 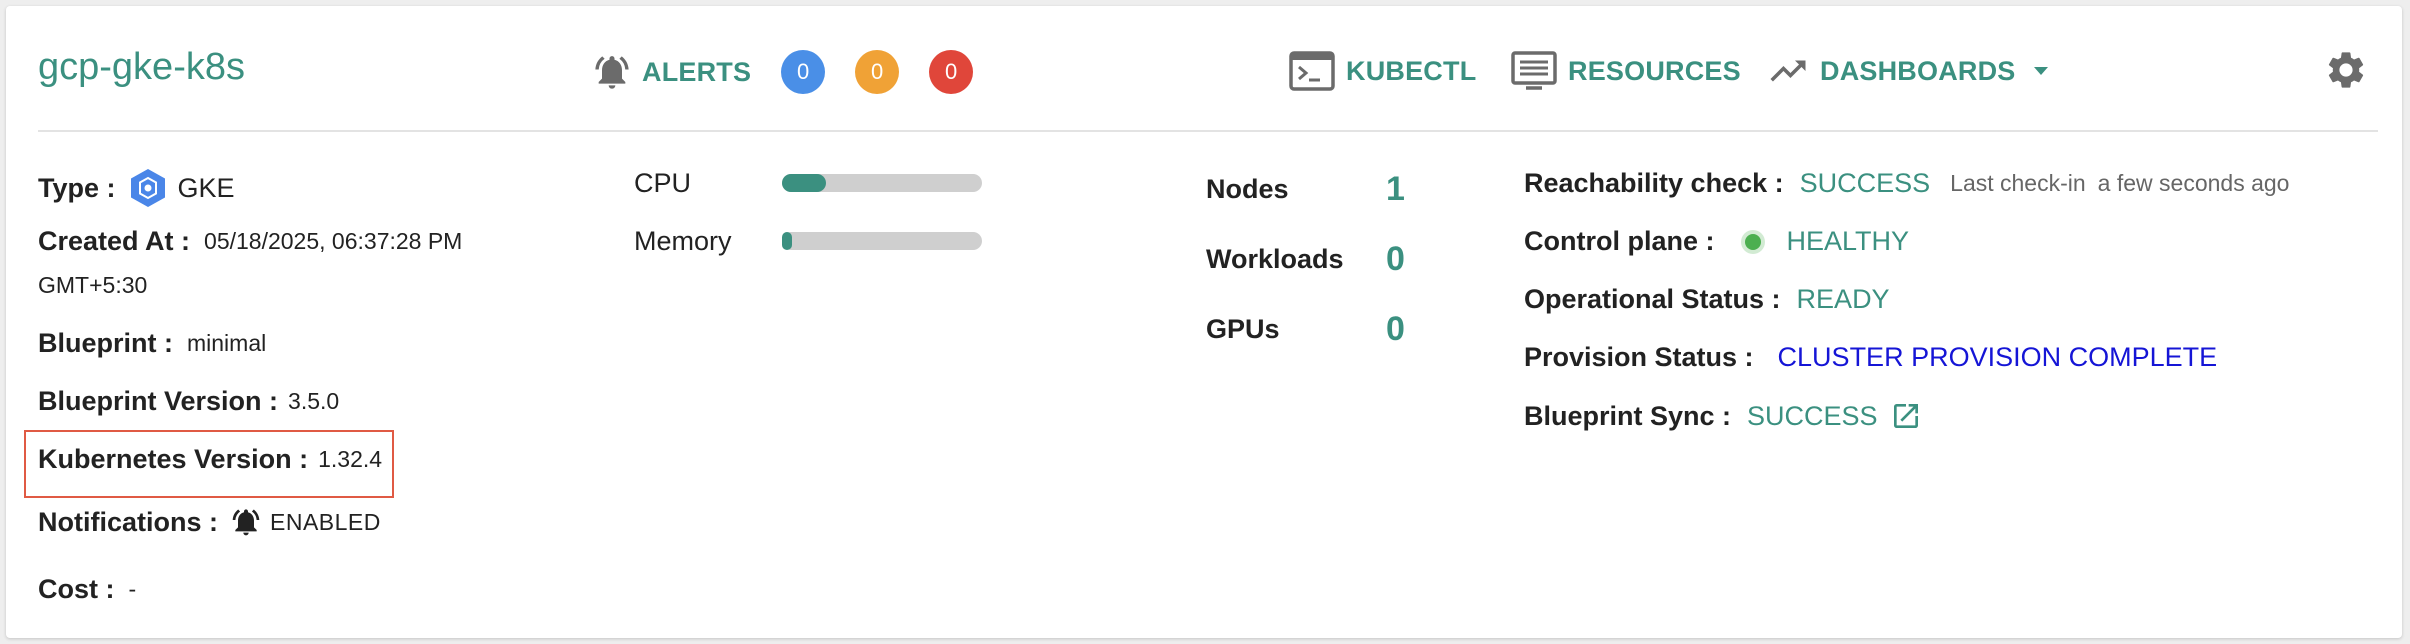 What do you see at coordinates (173, 459) in the screenshot?
I see `k8s-version-label: Kubernetes Version :` at bounding box center [173, 459].